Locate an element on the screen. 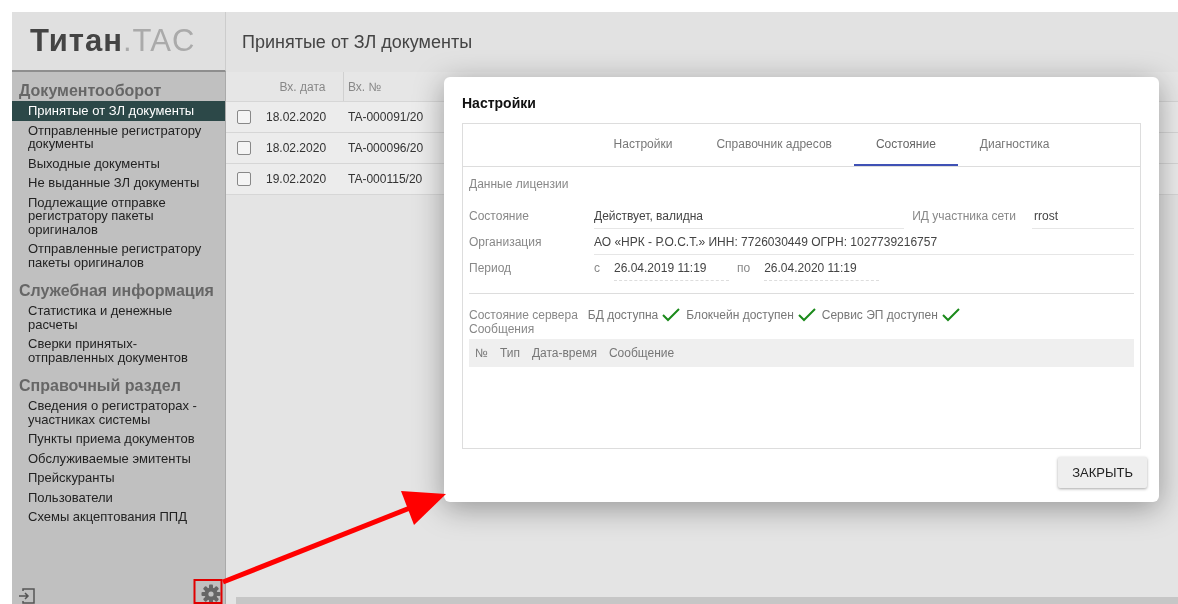 The image size is (1178, 604). tab: Диагностика is located at coordinates (1014, 145).